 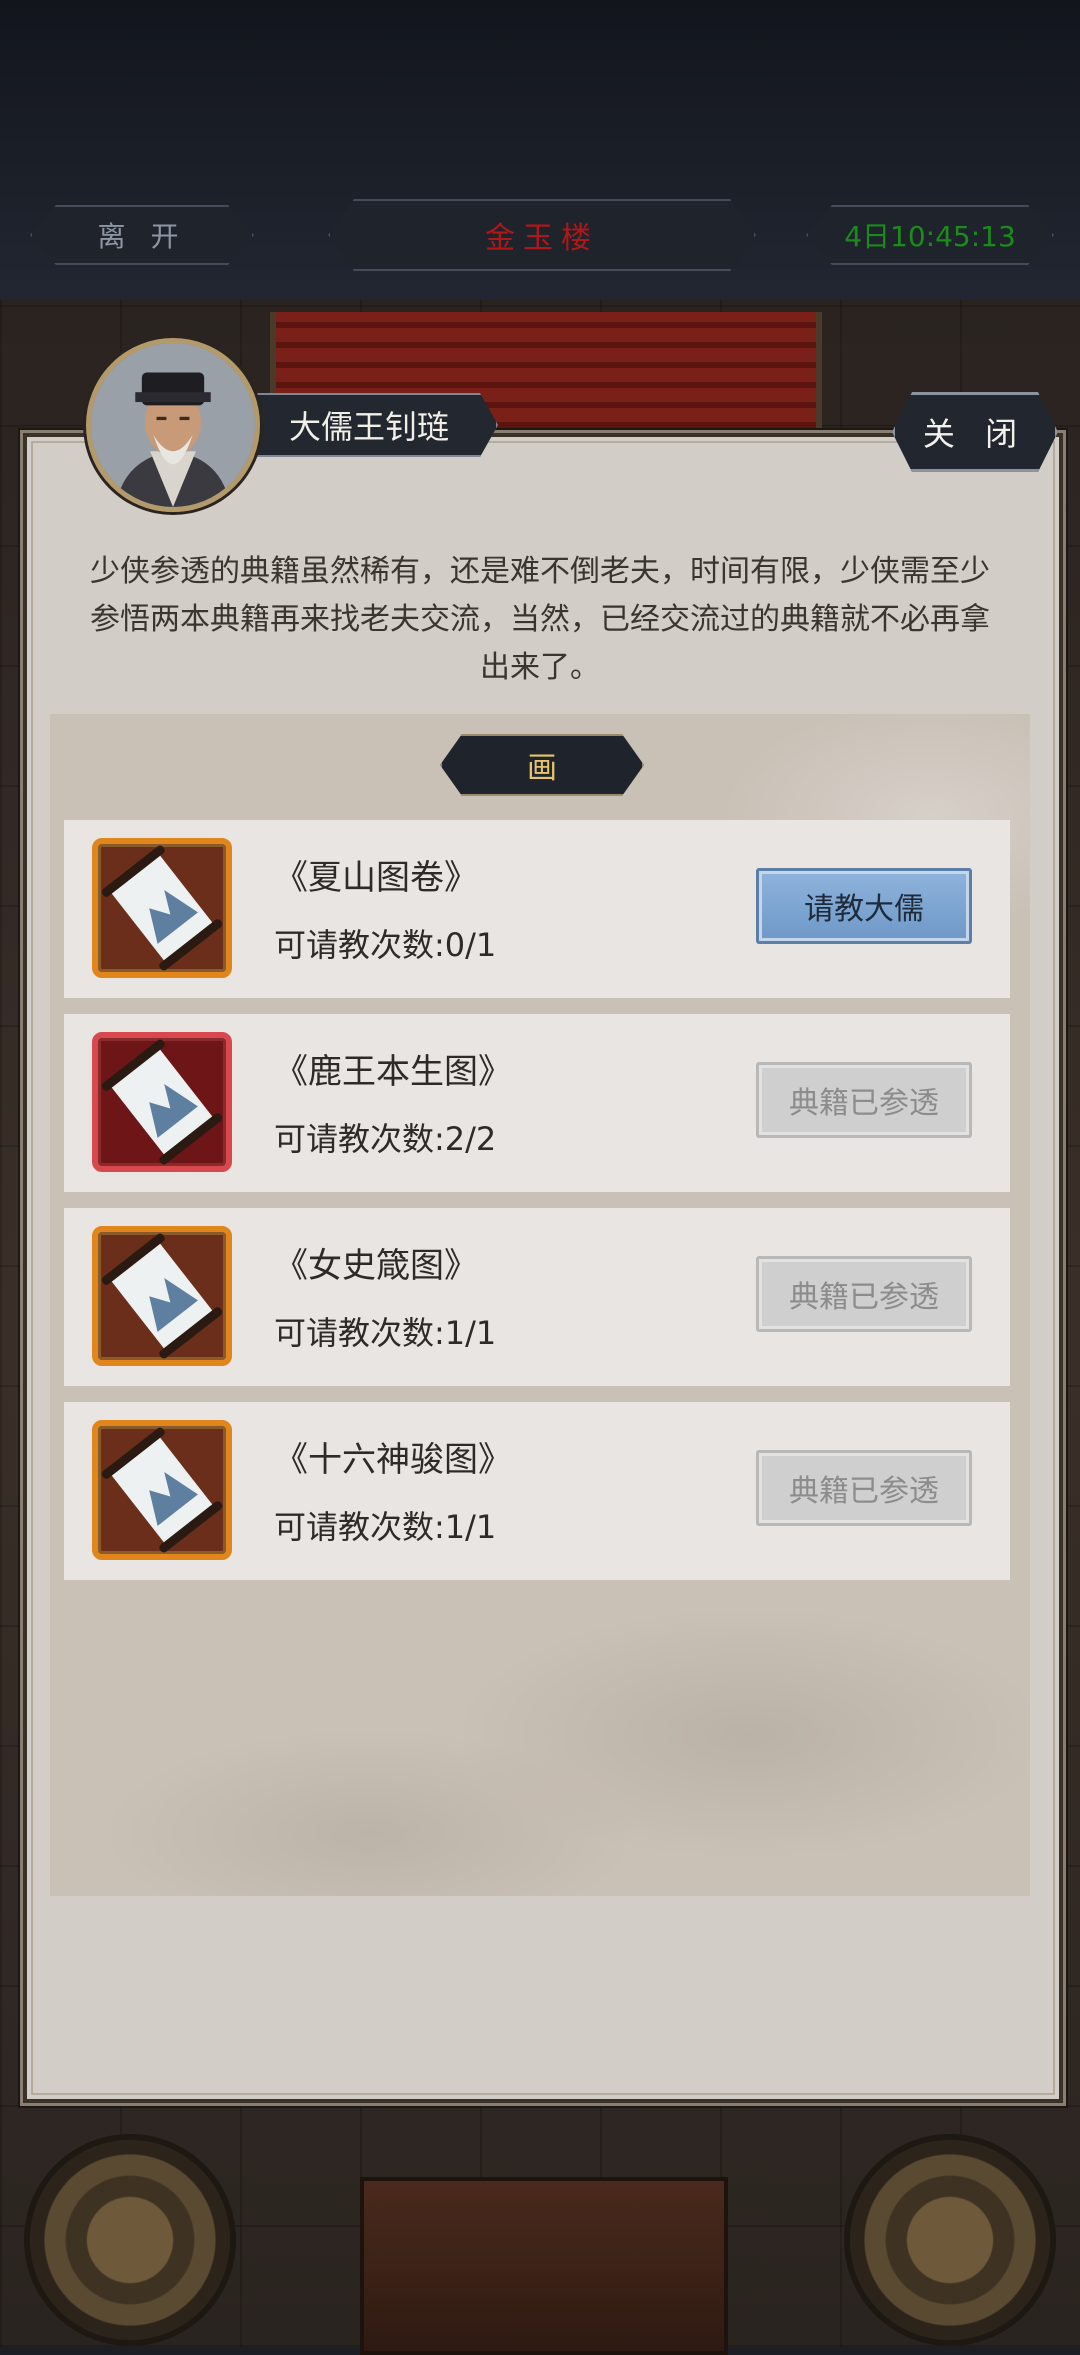 I want to click on consult-count: 可请教次数:2/2, so click(x=385, y=1139).